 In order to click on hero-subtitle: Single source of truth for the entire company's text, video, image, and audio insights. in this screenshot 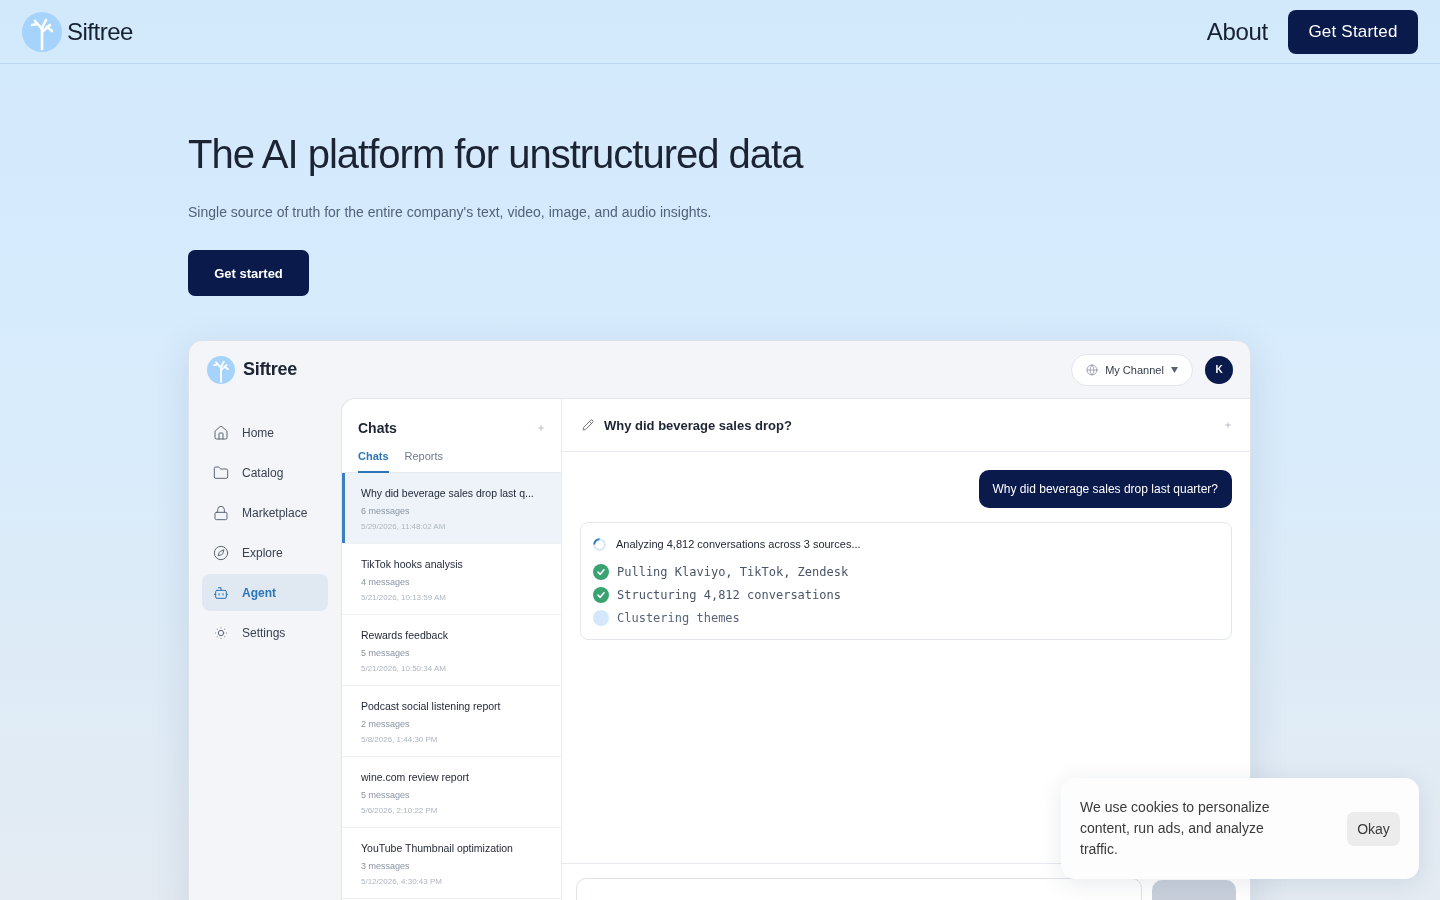, I will do `click(450, 212)`.